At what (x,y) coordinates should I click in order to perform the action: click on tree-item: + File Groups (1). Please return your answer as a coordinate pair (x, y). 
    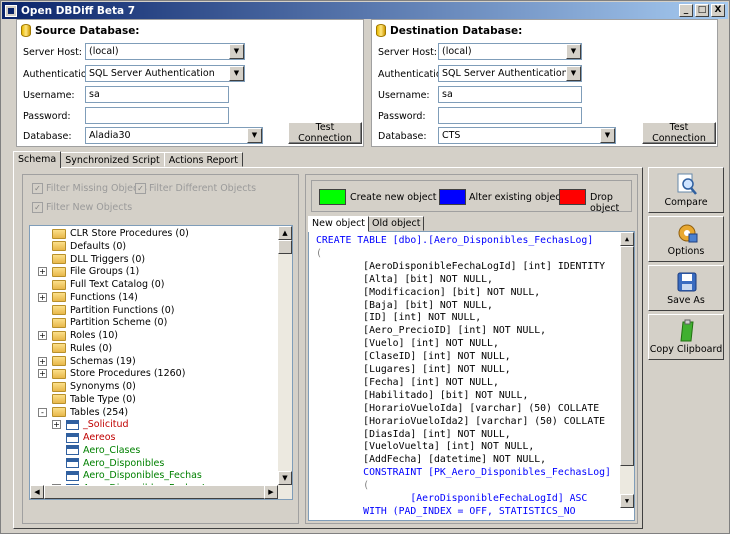
    Looking at the image, I should click on (89, 271).